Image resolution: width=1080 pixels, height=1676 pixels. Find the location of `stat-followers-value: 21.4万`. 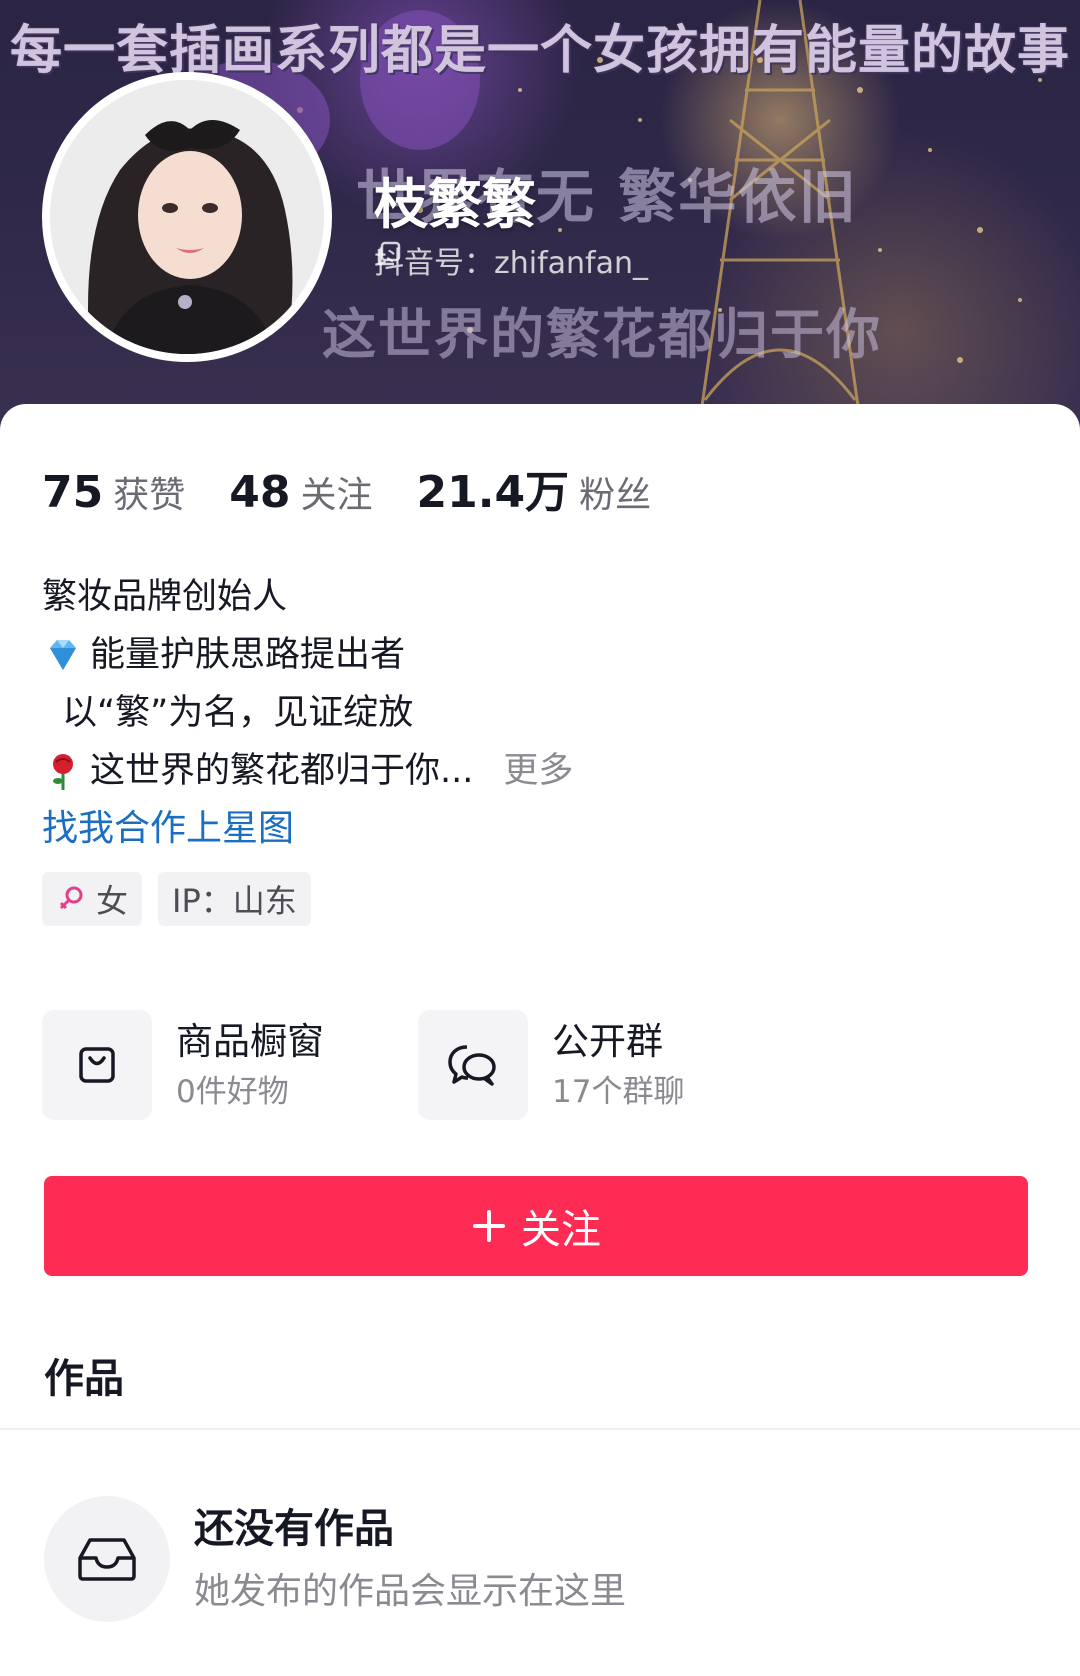

stat-followers-value: 21.4万 is located at coordinates (493, 492).